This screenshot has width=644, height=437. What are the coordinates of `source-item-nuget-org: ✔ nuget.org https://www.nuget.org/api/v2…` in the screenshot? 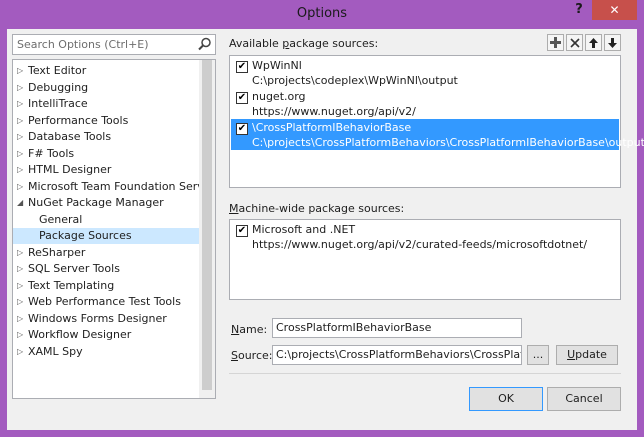 It's located at (425, 103).